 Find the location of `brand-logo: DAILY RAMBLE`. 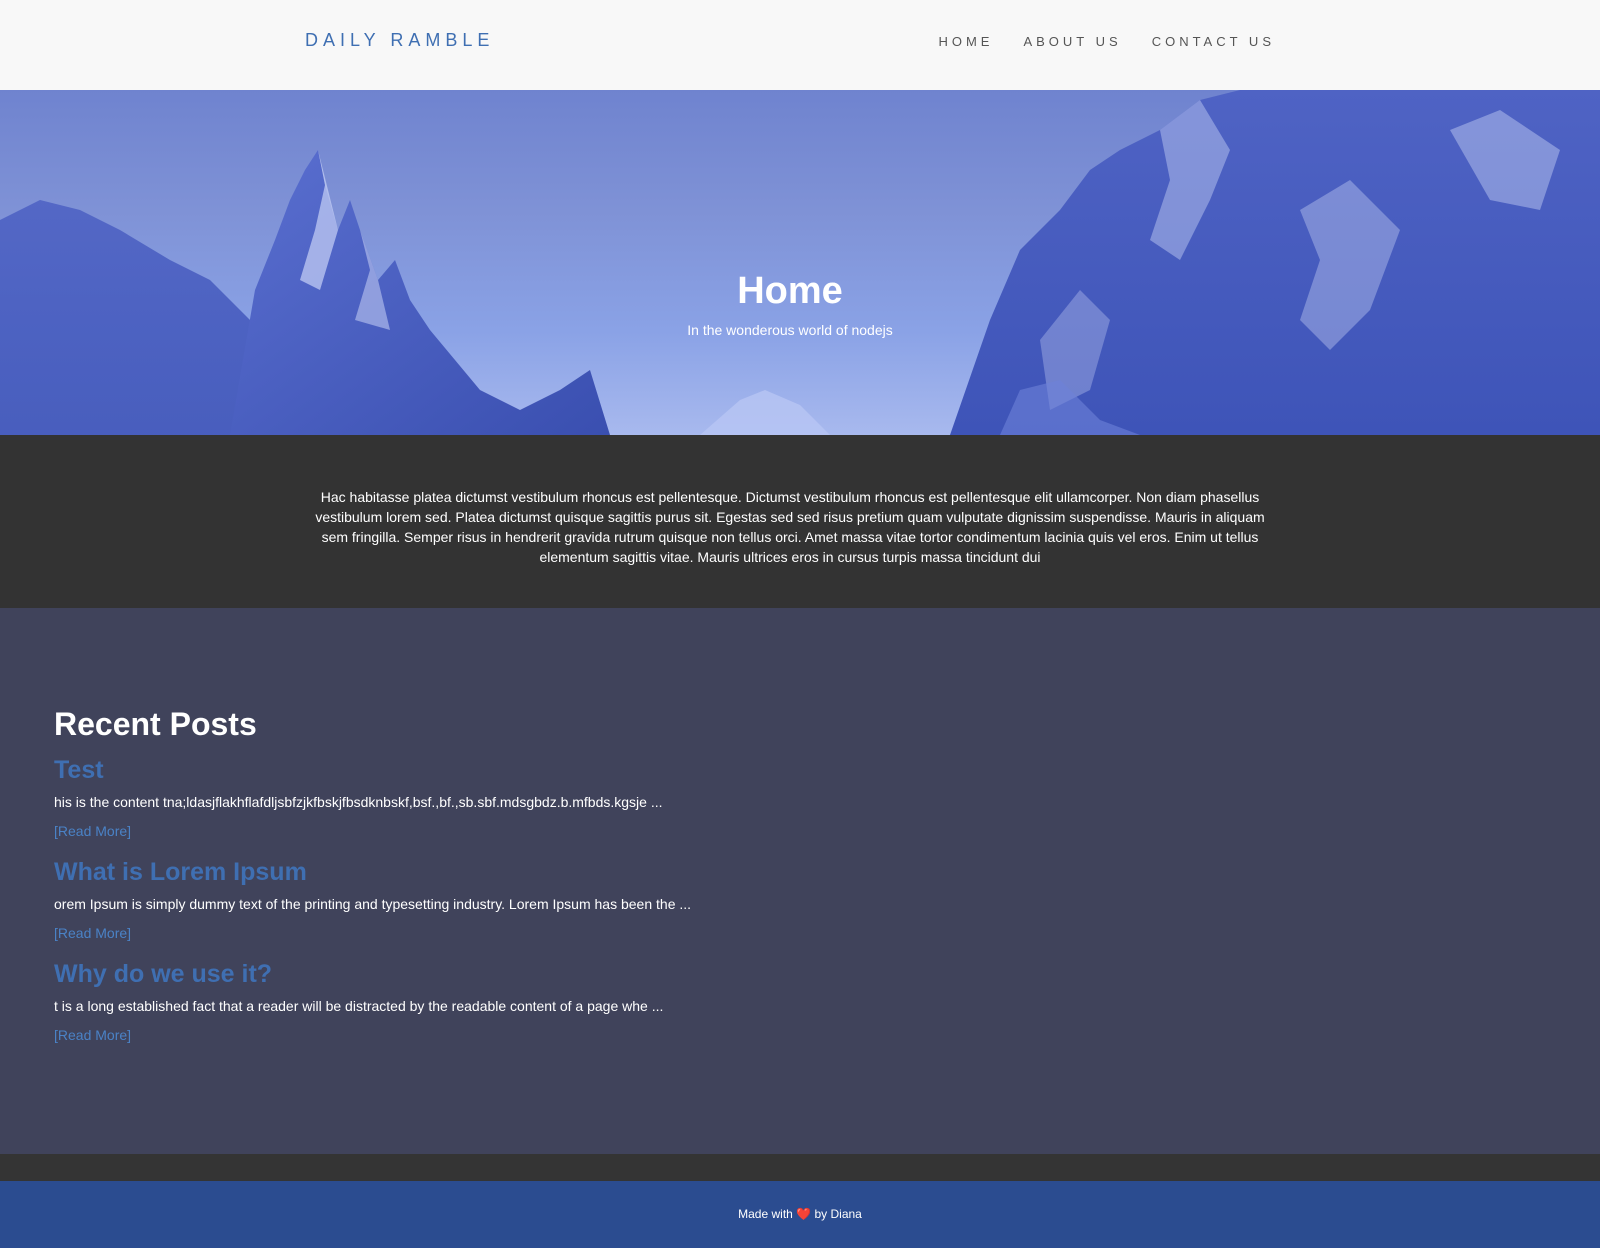

brand-logo: DAILY RAMBLE is located at coordinates (399, 40).